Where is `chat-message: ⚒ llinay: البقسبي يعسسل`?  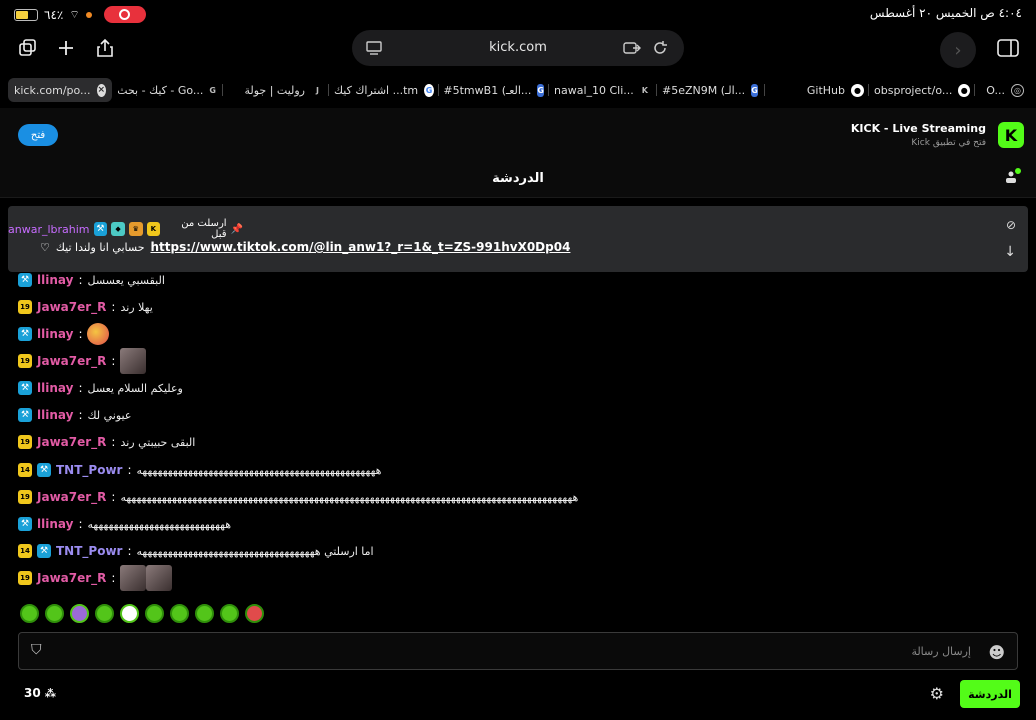 chat-message: ⚒ llinay: البقسبي يعسسل is located at coordinates (91, 280).